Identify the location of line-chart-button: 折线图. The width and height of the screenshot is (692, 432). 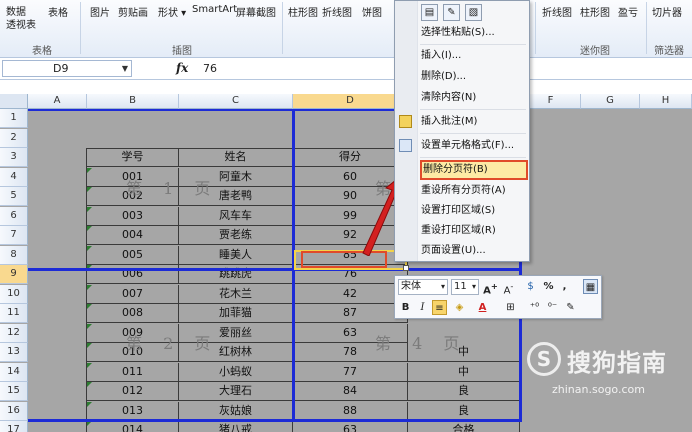
(337, 11).